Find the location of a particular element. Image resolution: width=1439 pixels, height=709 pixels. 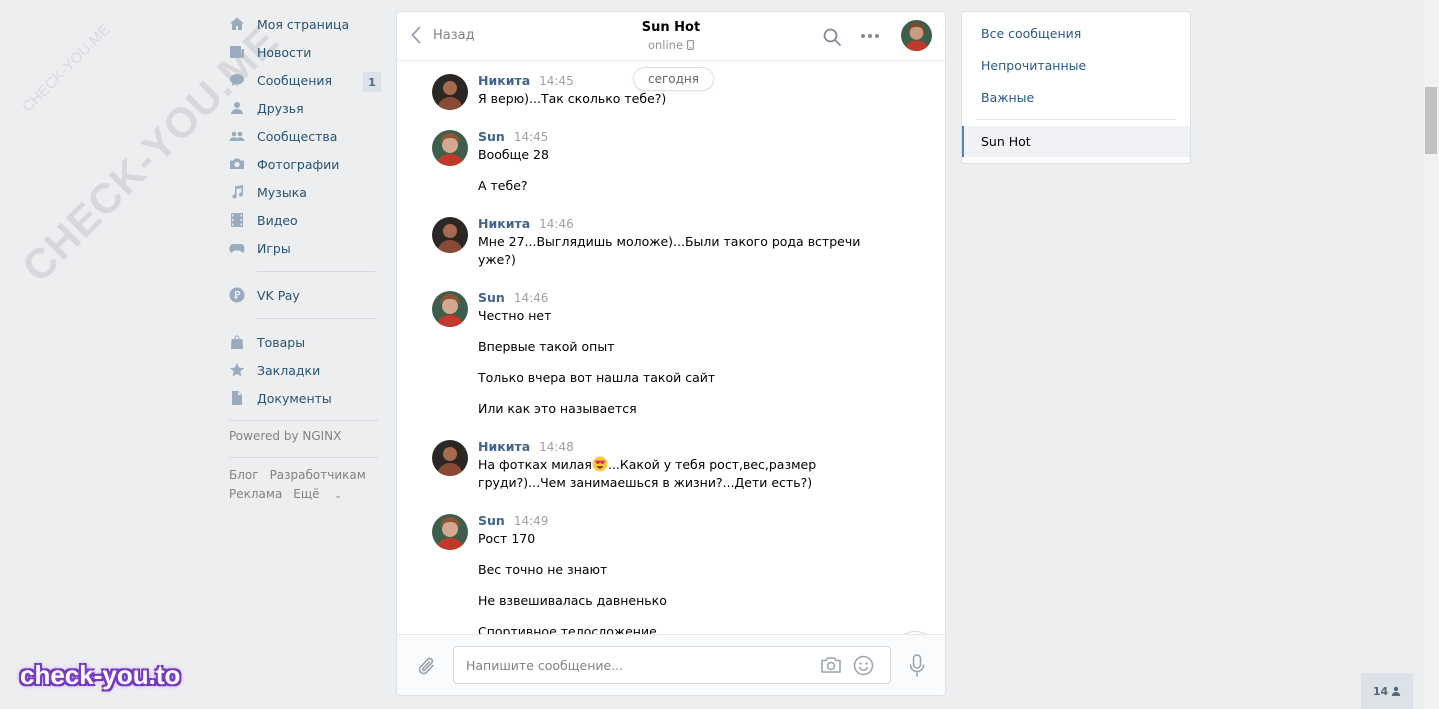

emoji-icon is located at coordinates (863, 665).